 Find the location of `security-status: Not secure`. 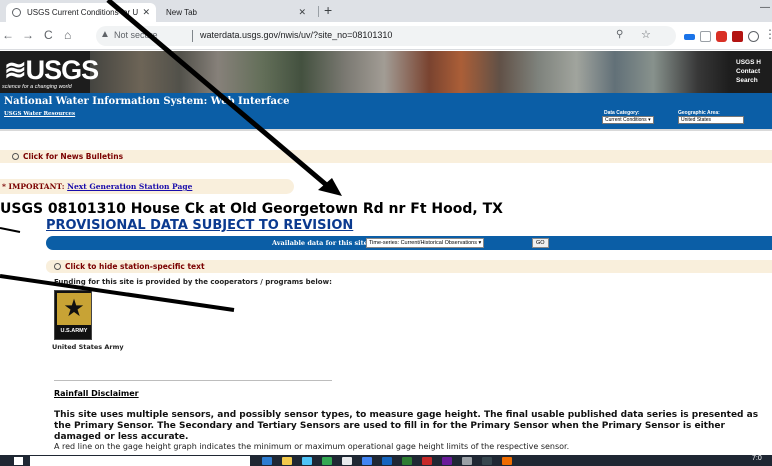

security-status: Not secure is located at coordinates (136, 35).